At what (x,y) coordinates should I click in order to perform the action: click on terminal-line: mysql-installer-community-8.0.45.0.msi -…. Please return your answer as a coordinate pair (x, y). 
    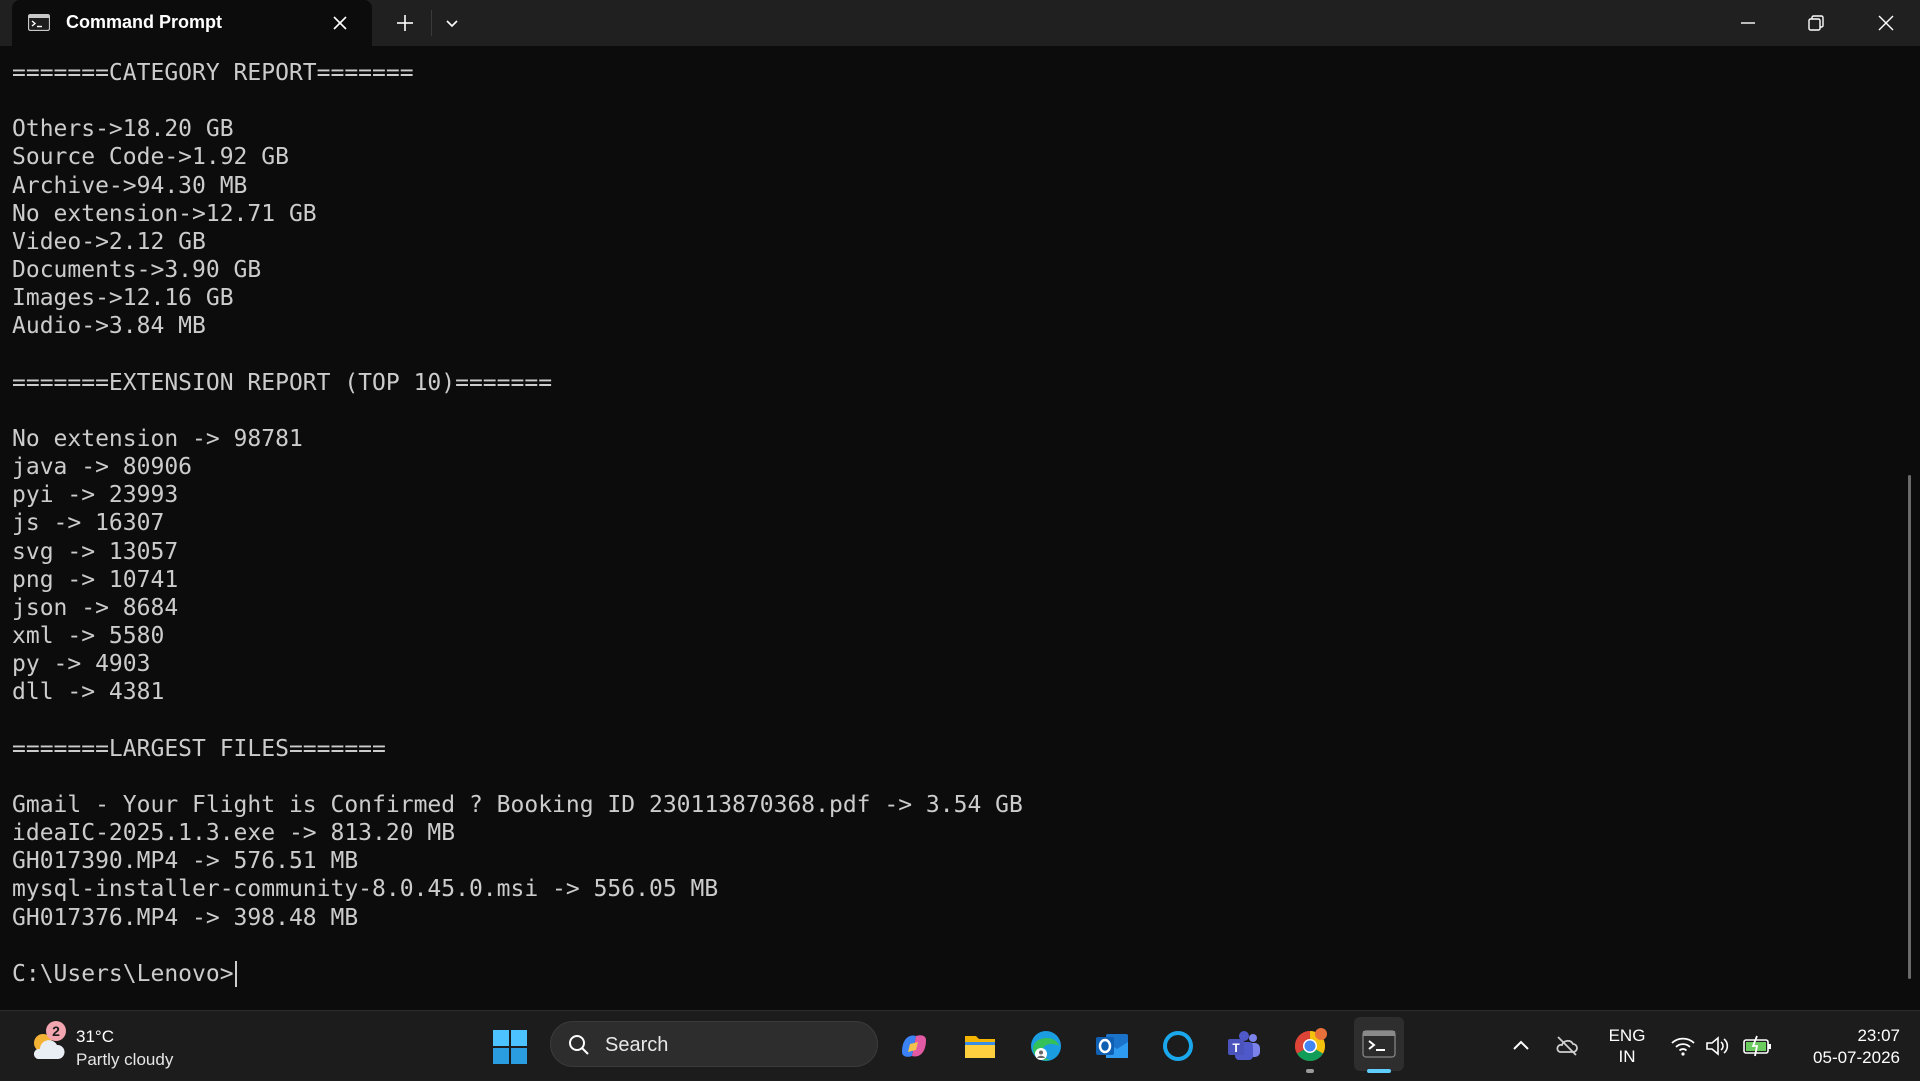
    Looking at the image, I should click on (365, 889).